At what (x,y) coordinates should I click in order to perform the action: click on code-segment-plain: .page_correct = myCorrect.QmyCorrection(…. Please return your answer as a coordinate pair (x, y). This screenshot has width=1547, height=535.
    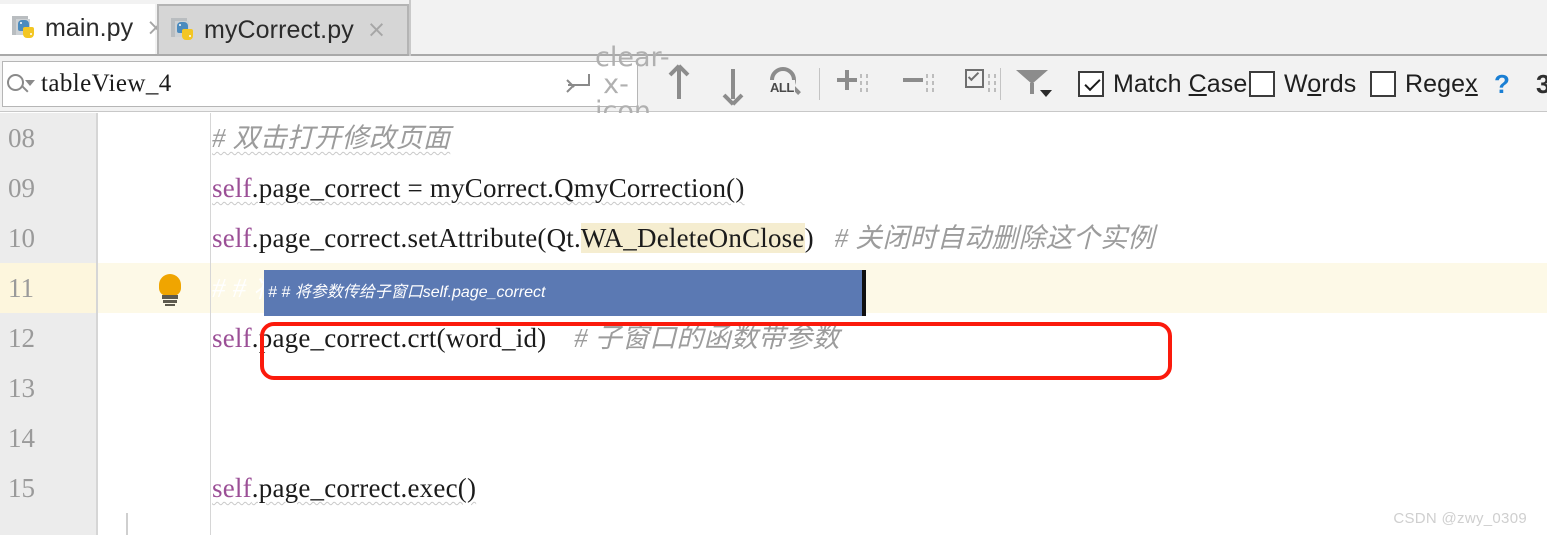
    Looking at the image, I should click on (498, 188).